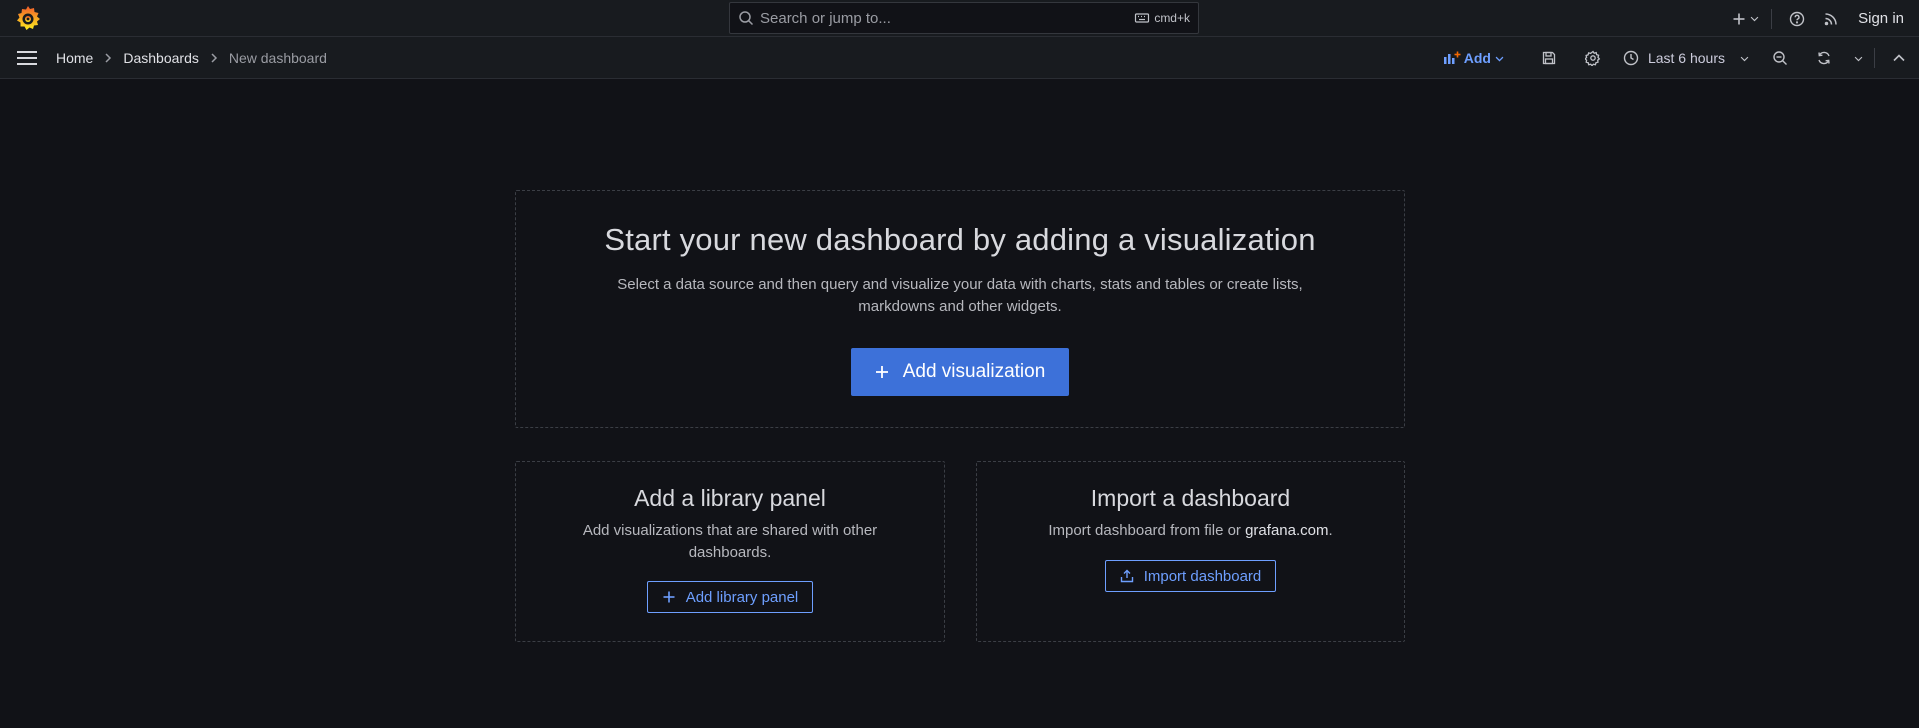 The image size is (1919, 728). Describe the element at coordinates (959, 58) in the screenshot. I see `dashboard-toolbar: Home Dashboards New dashboard Add Last 6` at that location.